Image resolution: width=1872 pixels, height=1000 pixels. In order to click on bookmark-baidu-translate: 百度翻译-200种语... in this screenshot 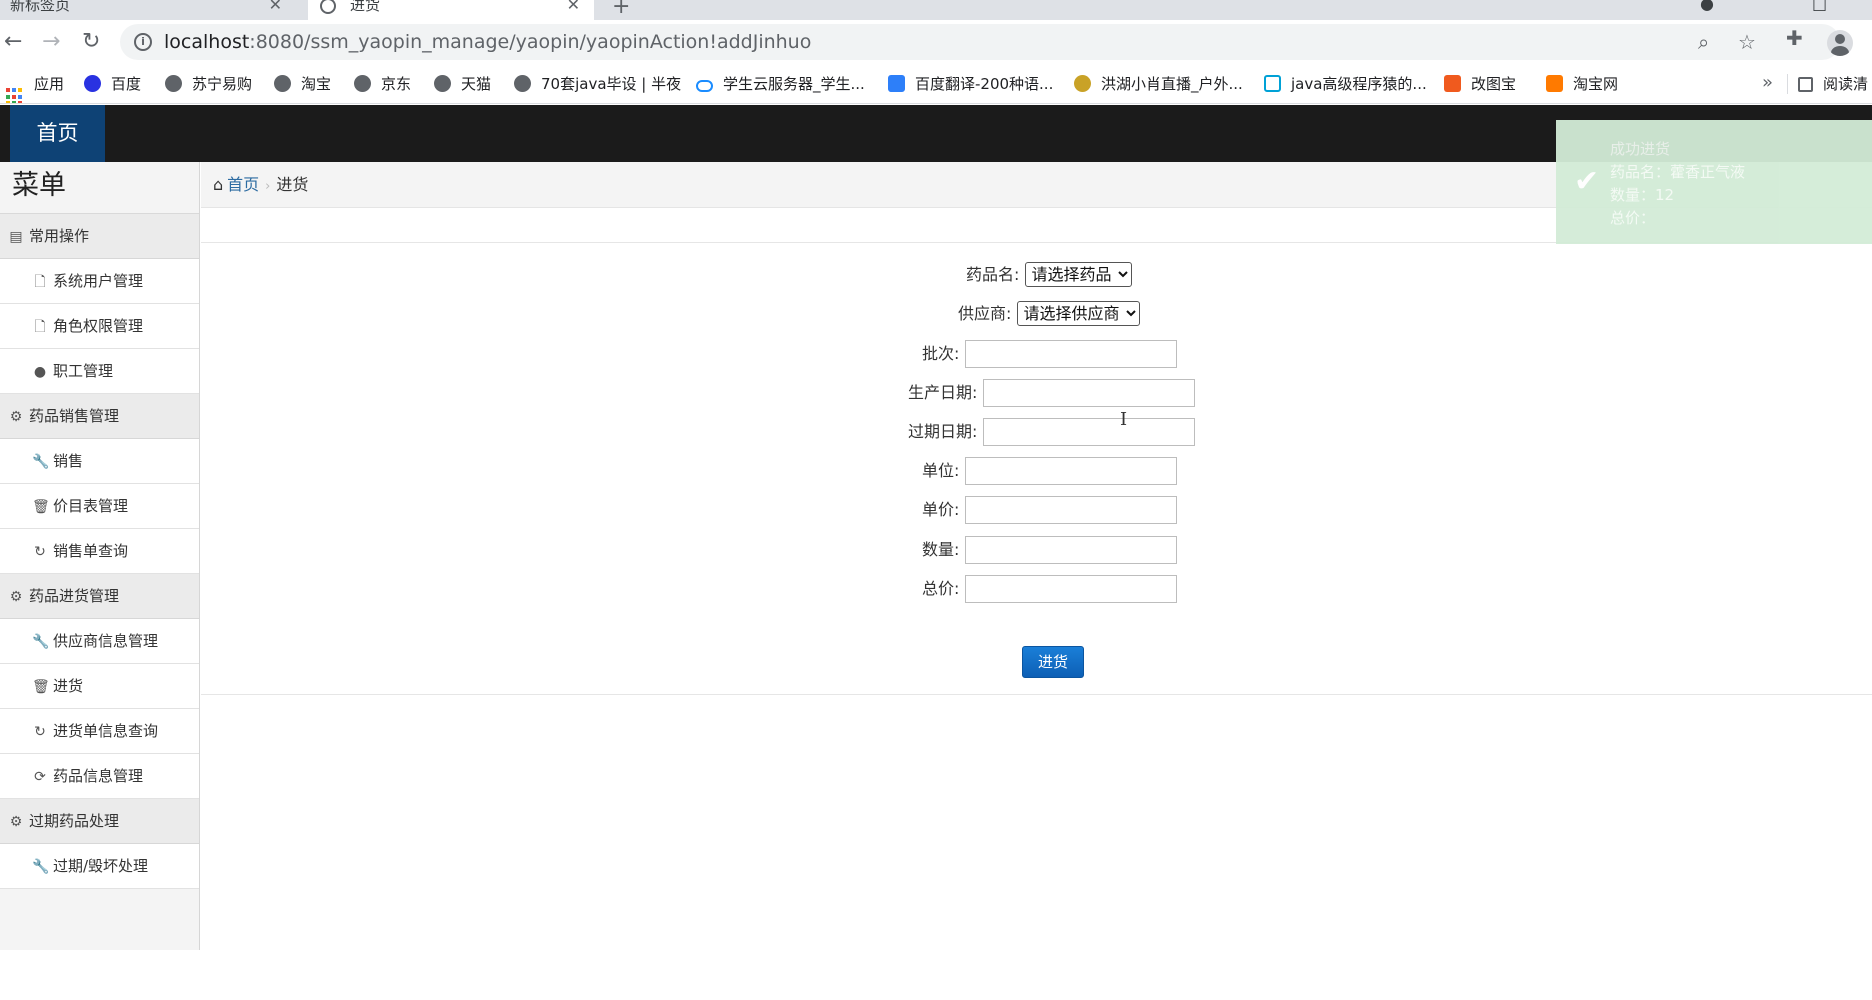, I will do `click(970, 84)`.